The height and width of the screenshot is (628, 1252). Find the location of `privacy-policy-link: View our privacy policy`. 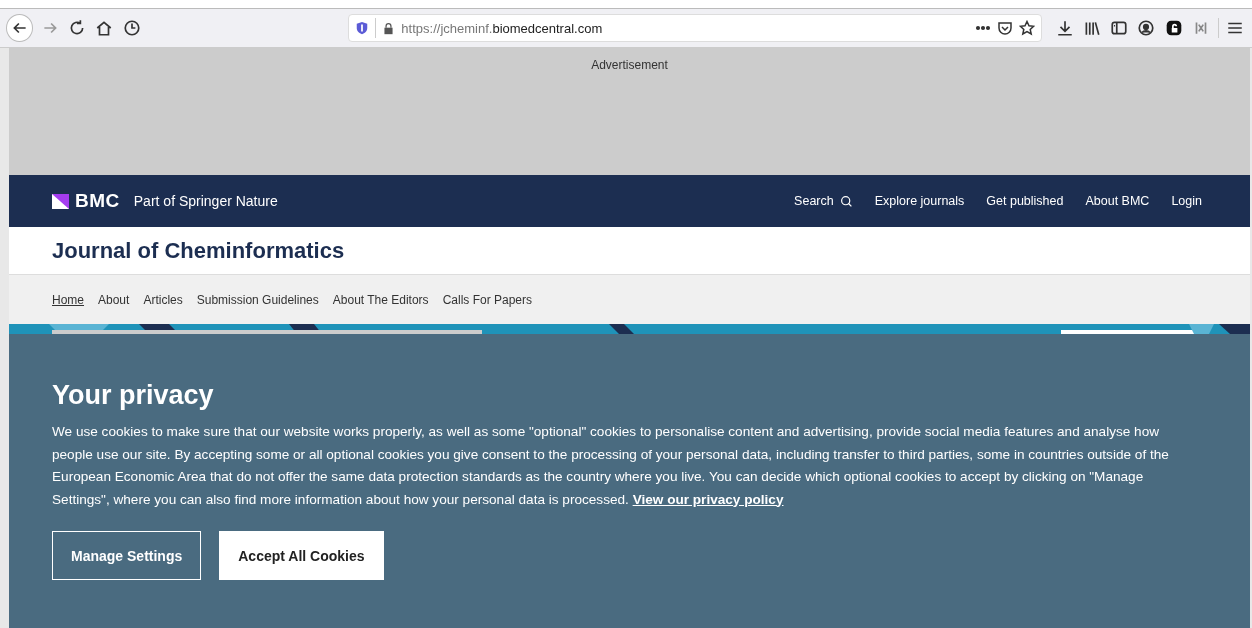

privacy-policy-link: View our privacy policy is located at coordinates (708, 499).